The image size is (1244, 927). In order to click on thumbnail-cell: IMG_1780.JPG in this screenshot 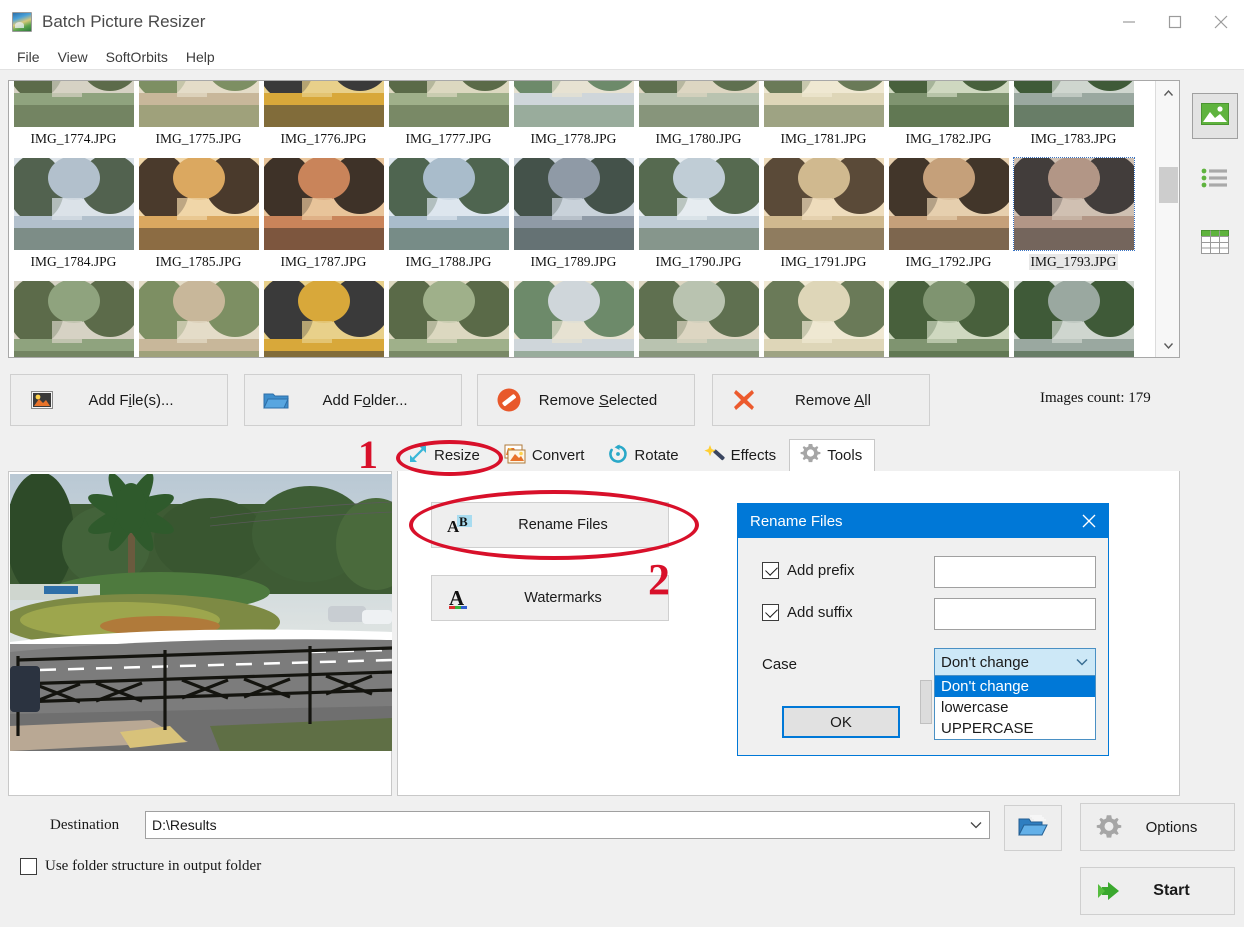, I will do `click(698, 118)`.